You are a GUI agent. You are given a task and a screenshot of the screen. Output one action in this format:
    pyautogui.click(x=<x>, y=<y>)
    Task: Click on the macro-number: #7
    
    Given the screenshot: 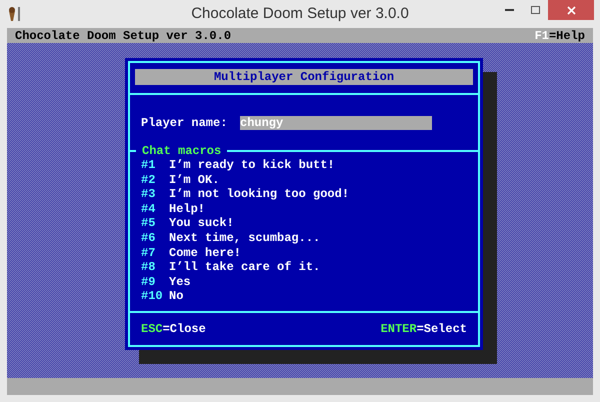 What is the action you would take?
    pyautogui.click(x=148, y=253)
    